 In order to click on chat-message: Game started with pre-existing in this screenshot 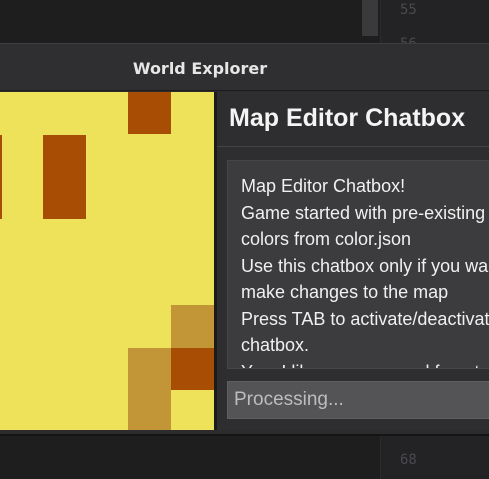, I will do `click(363, 212)`.